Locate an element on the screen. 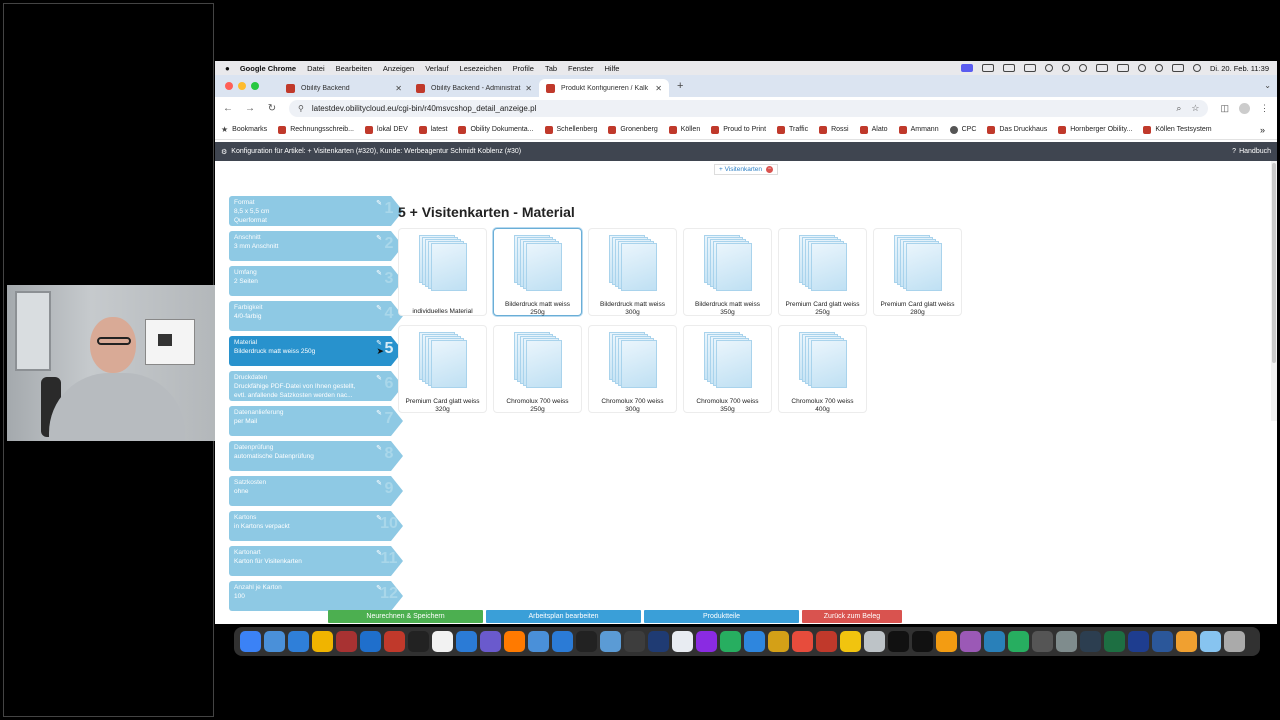  config-step-7: Datenanlieferung per Mail ✎ 7 is located at coordinates (316, 421).